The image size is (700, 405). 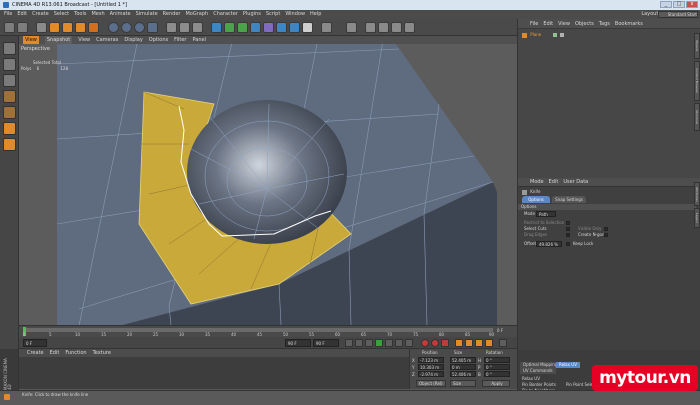 I want to click on attribute-menu-mode: Mode, so click(x=537, y=182).